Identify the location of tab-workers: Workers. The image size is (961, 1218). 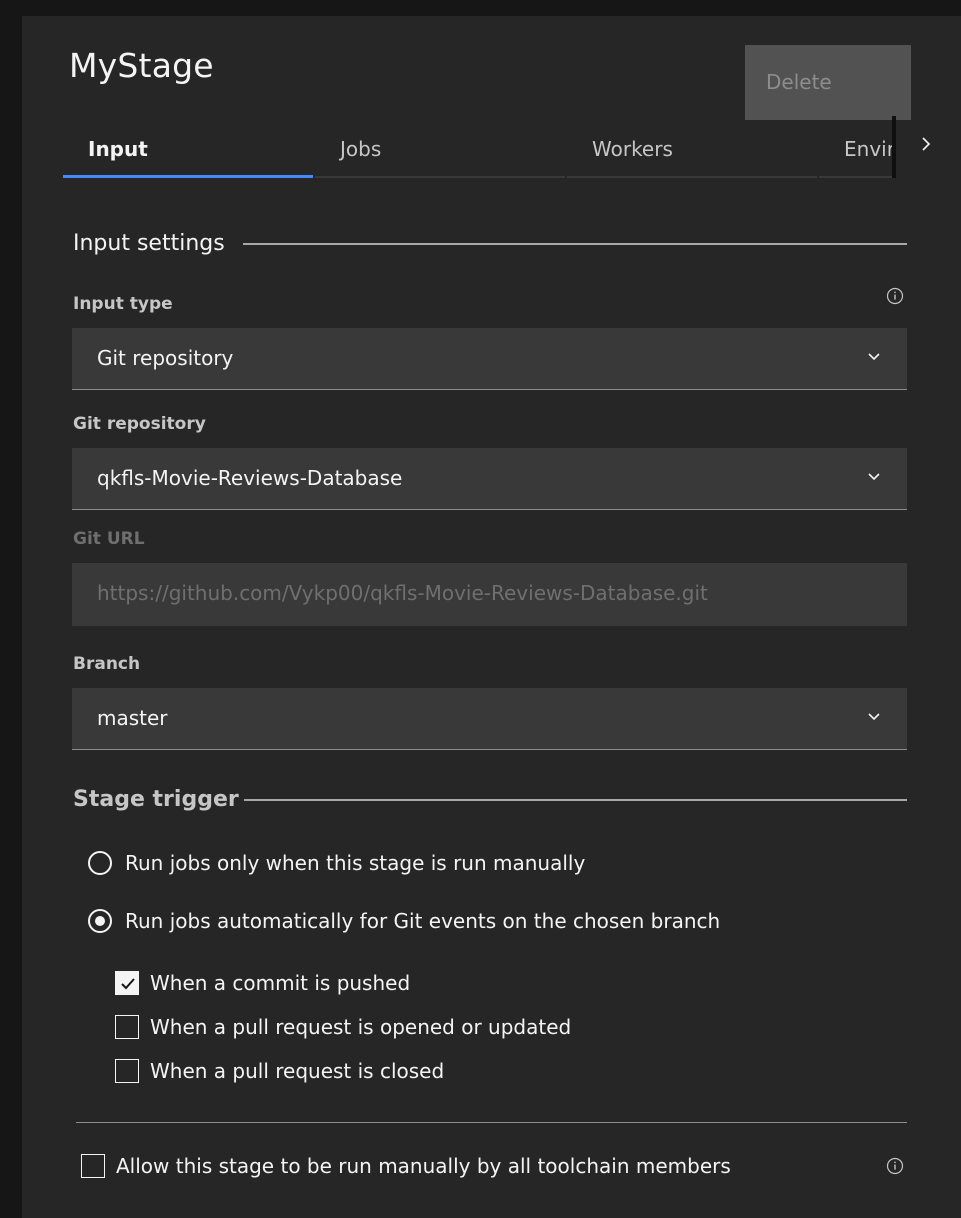
(692, 154).